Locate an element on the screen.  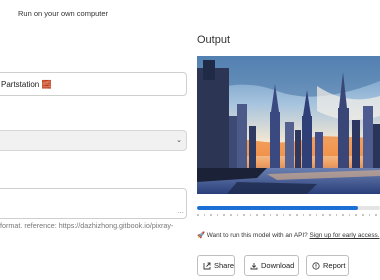
share-button: Share is located at coordinates (216, 265).